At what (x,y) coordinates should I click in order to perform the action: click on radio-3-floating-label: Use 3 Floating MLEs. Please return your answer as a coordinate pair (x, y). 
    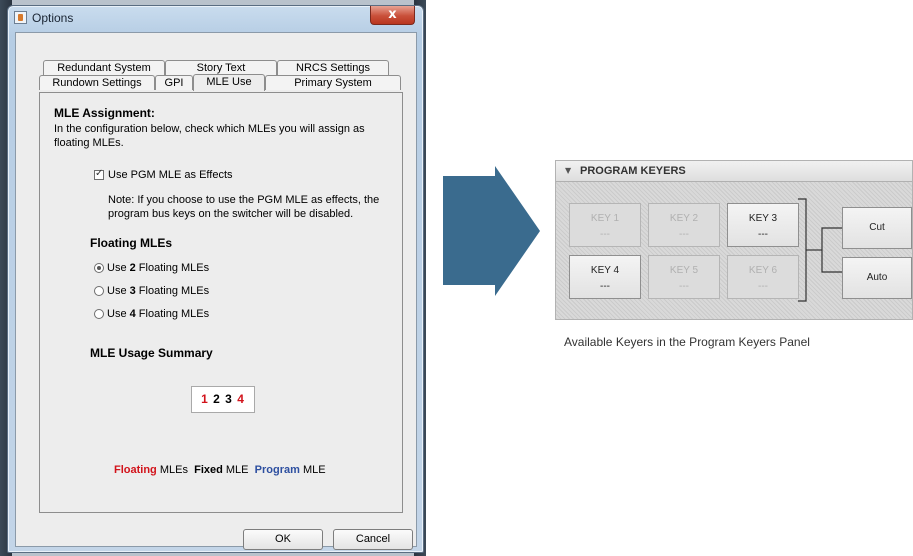
    Looking at the image, I should click on (158, 291).